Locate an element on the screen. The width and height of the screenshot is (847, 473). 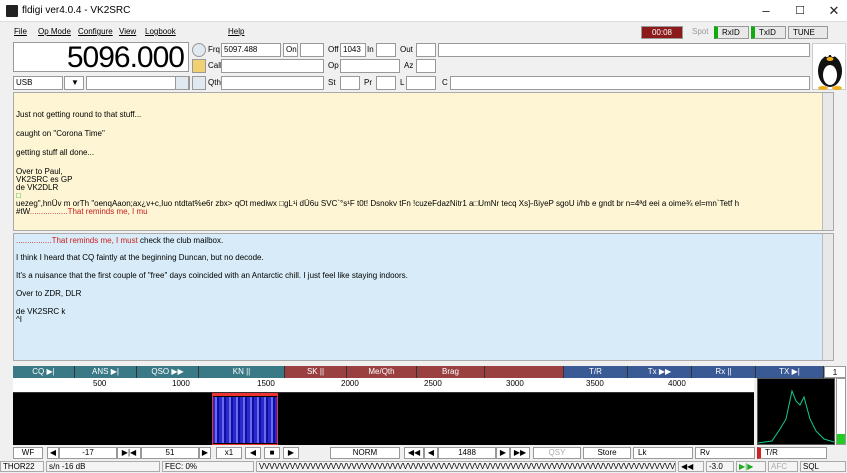
tx-sent-text: ................That reminds me, I must is located at coordinates (77, 240).